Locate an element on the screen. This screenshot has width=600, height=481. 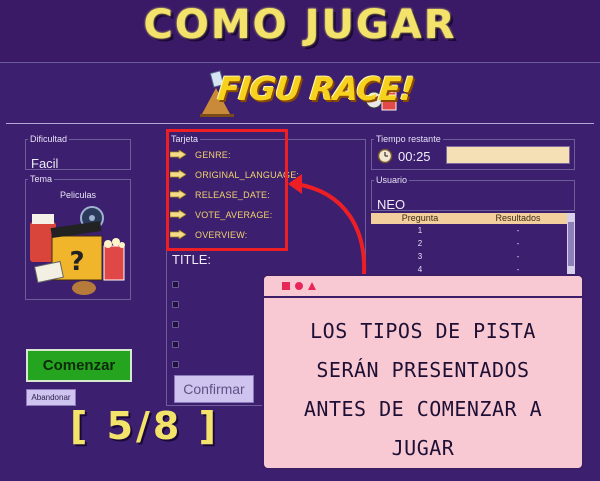
curved-arrow-icon is located at coordinates (327, 225).